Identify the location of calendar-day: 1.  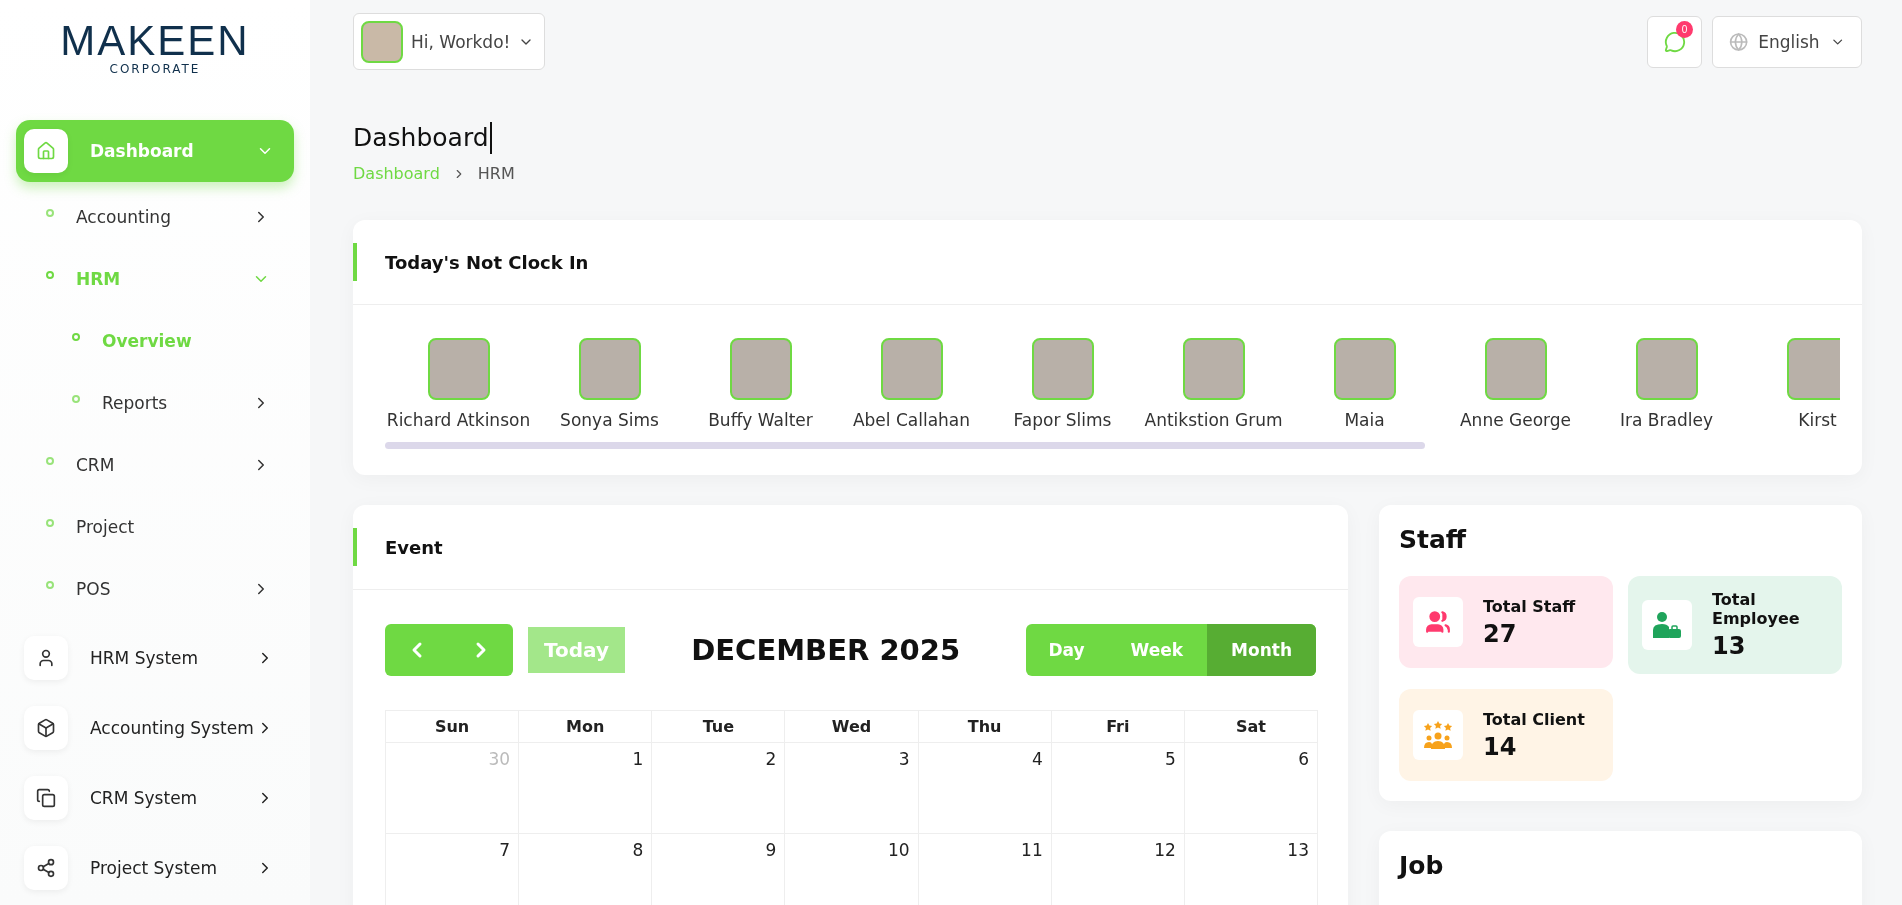
(586, 788).